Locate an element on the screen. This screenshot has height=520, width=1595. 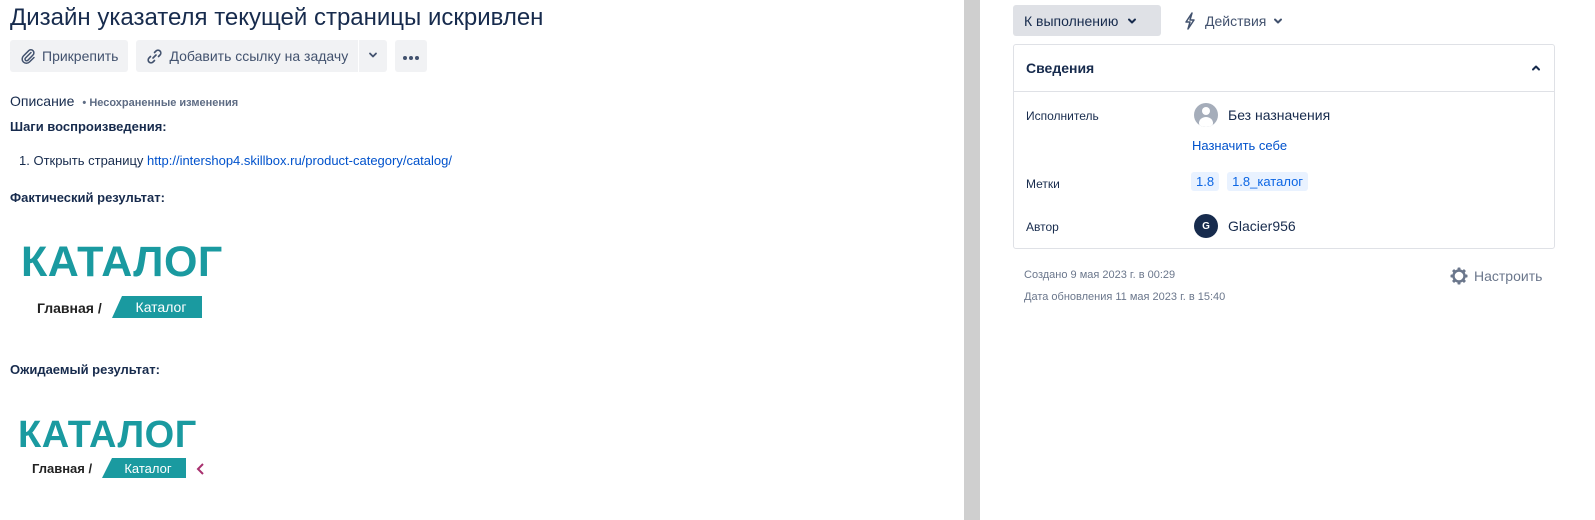
more-actions-button is located at coordinates (411, 56).